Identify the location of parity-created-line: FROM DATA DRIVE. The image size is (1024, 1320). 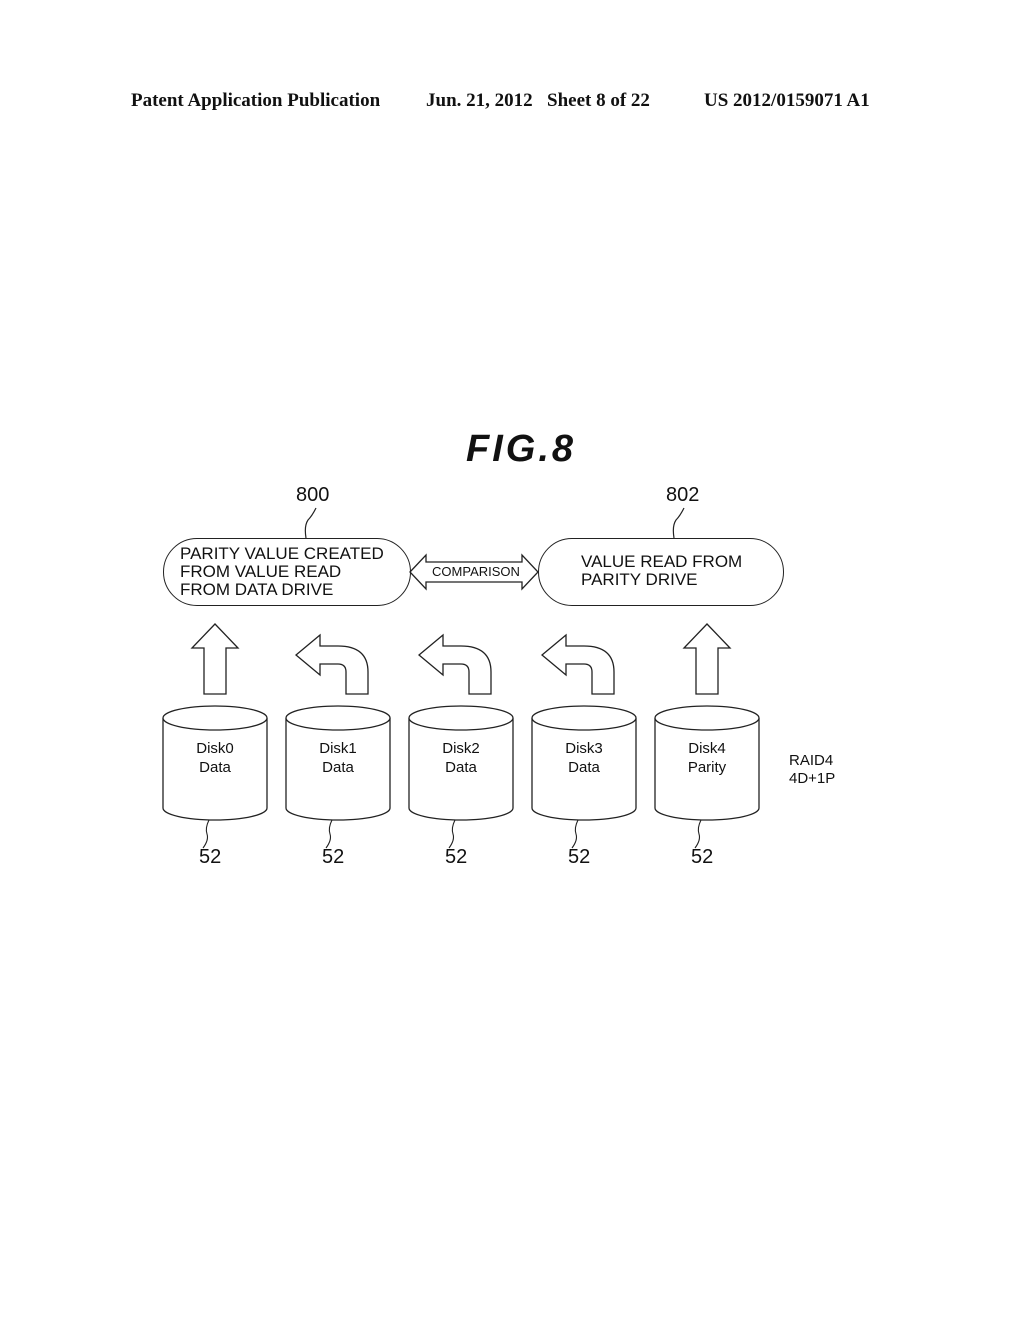
(257, 589).